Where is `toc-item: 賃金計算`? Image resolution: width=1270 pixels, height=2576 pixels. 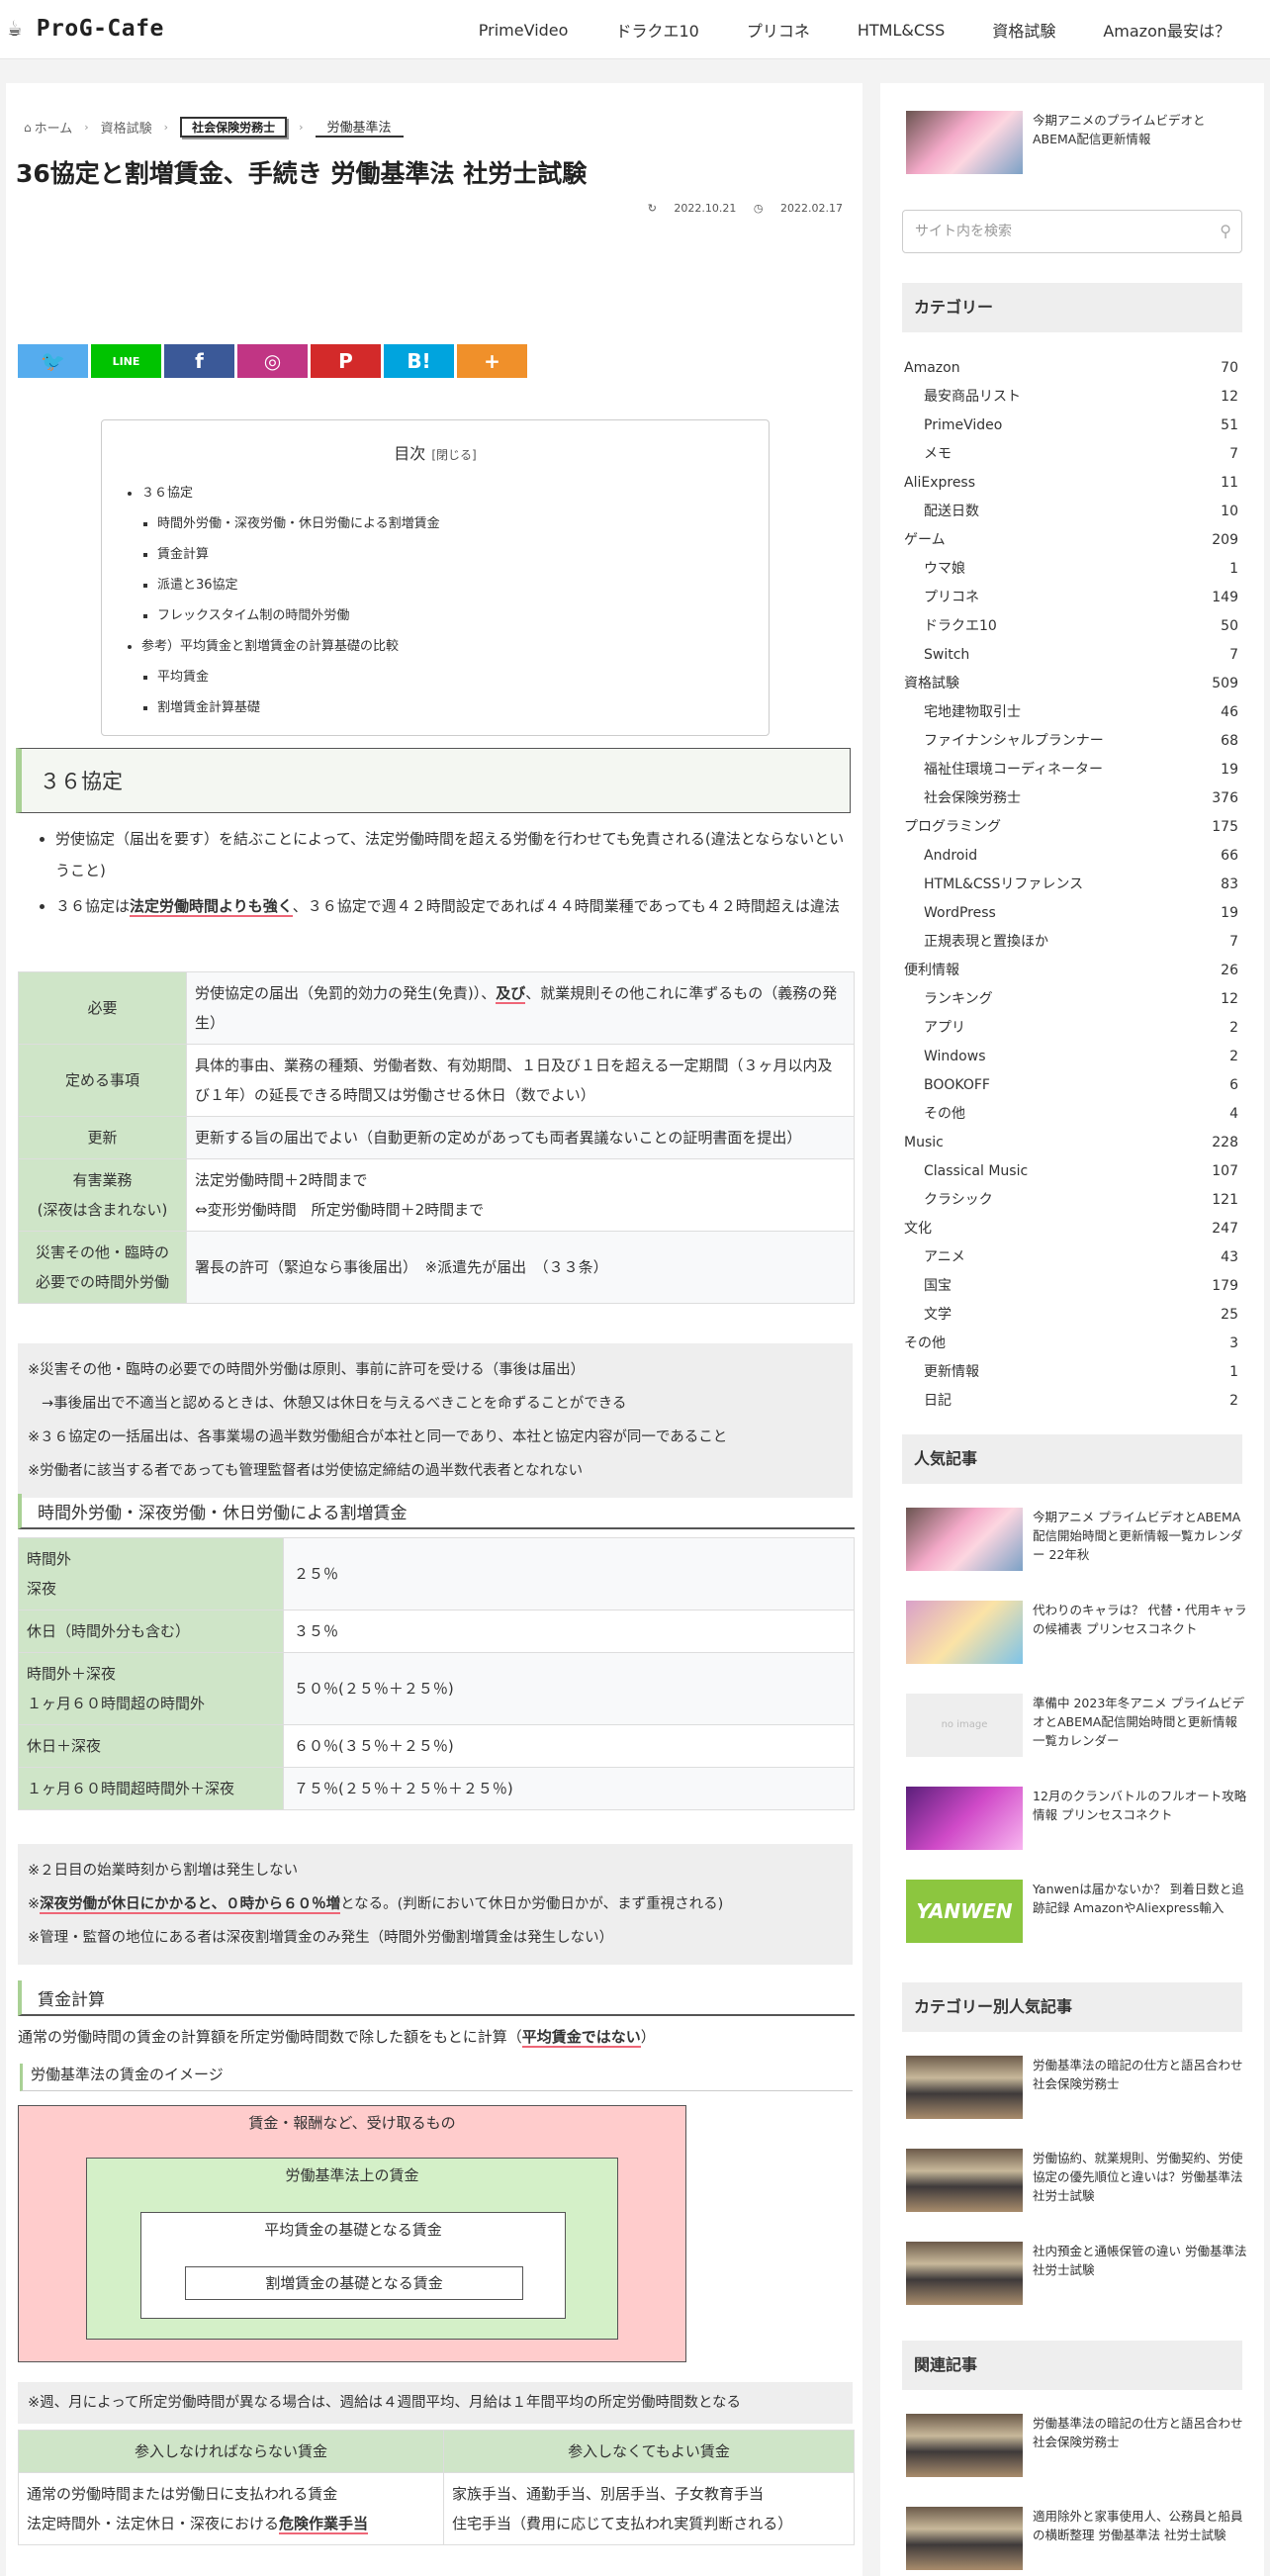
toc-item: 賃金計算 is located at coordinates (463, 554).